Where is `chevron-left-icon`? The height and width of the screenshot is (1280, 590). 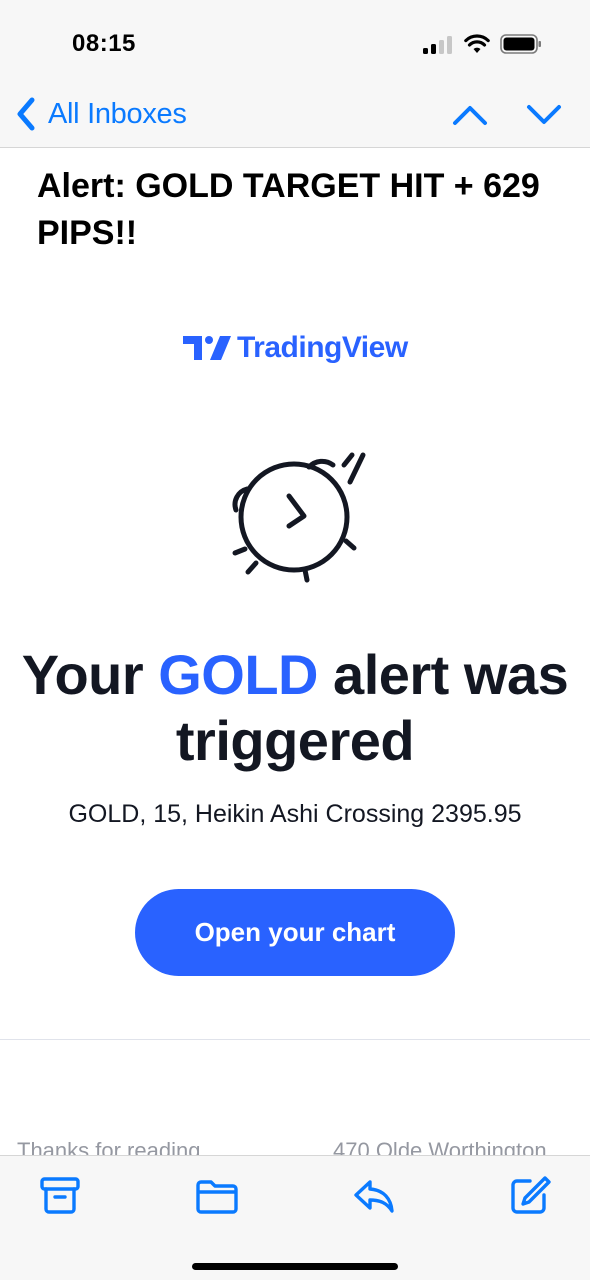
chevron-left-icon is located at coordinates (26, 114).